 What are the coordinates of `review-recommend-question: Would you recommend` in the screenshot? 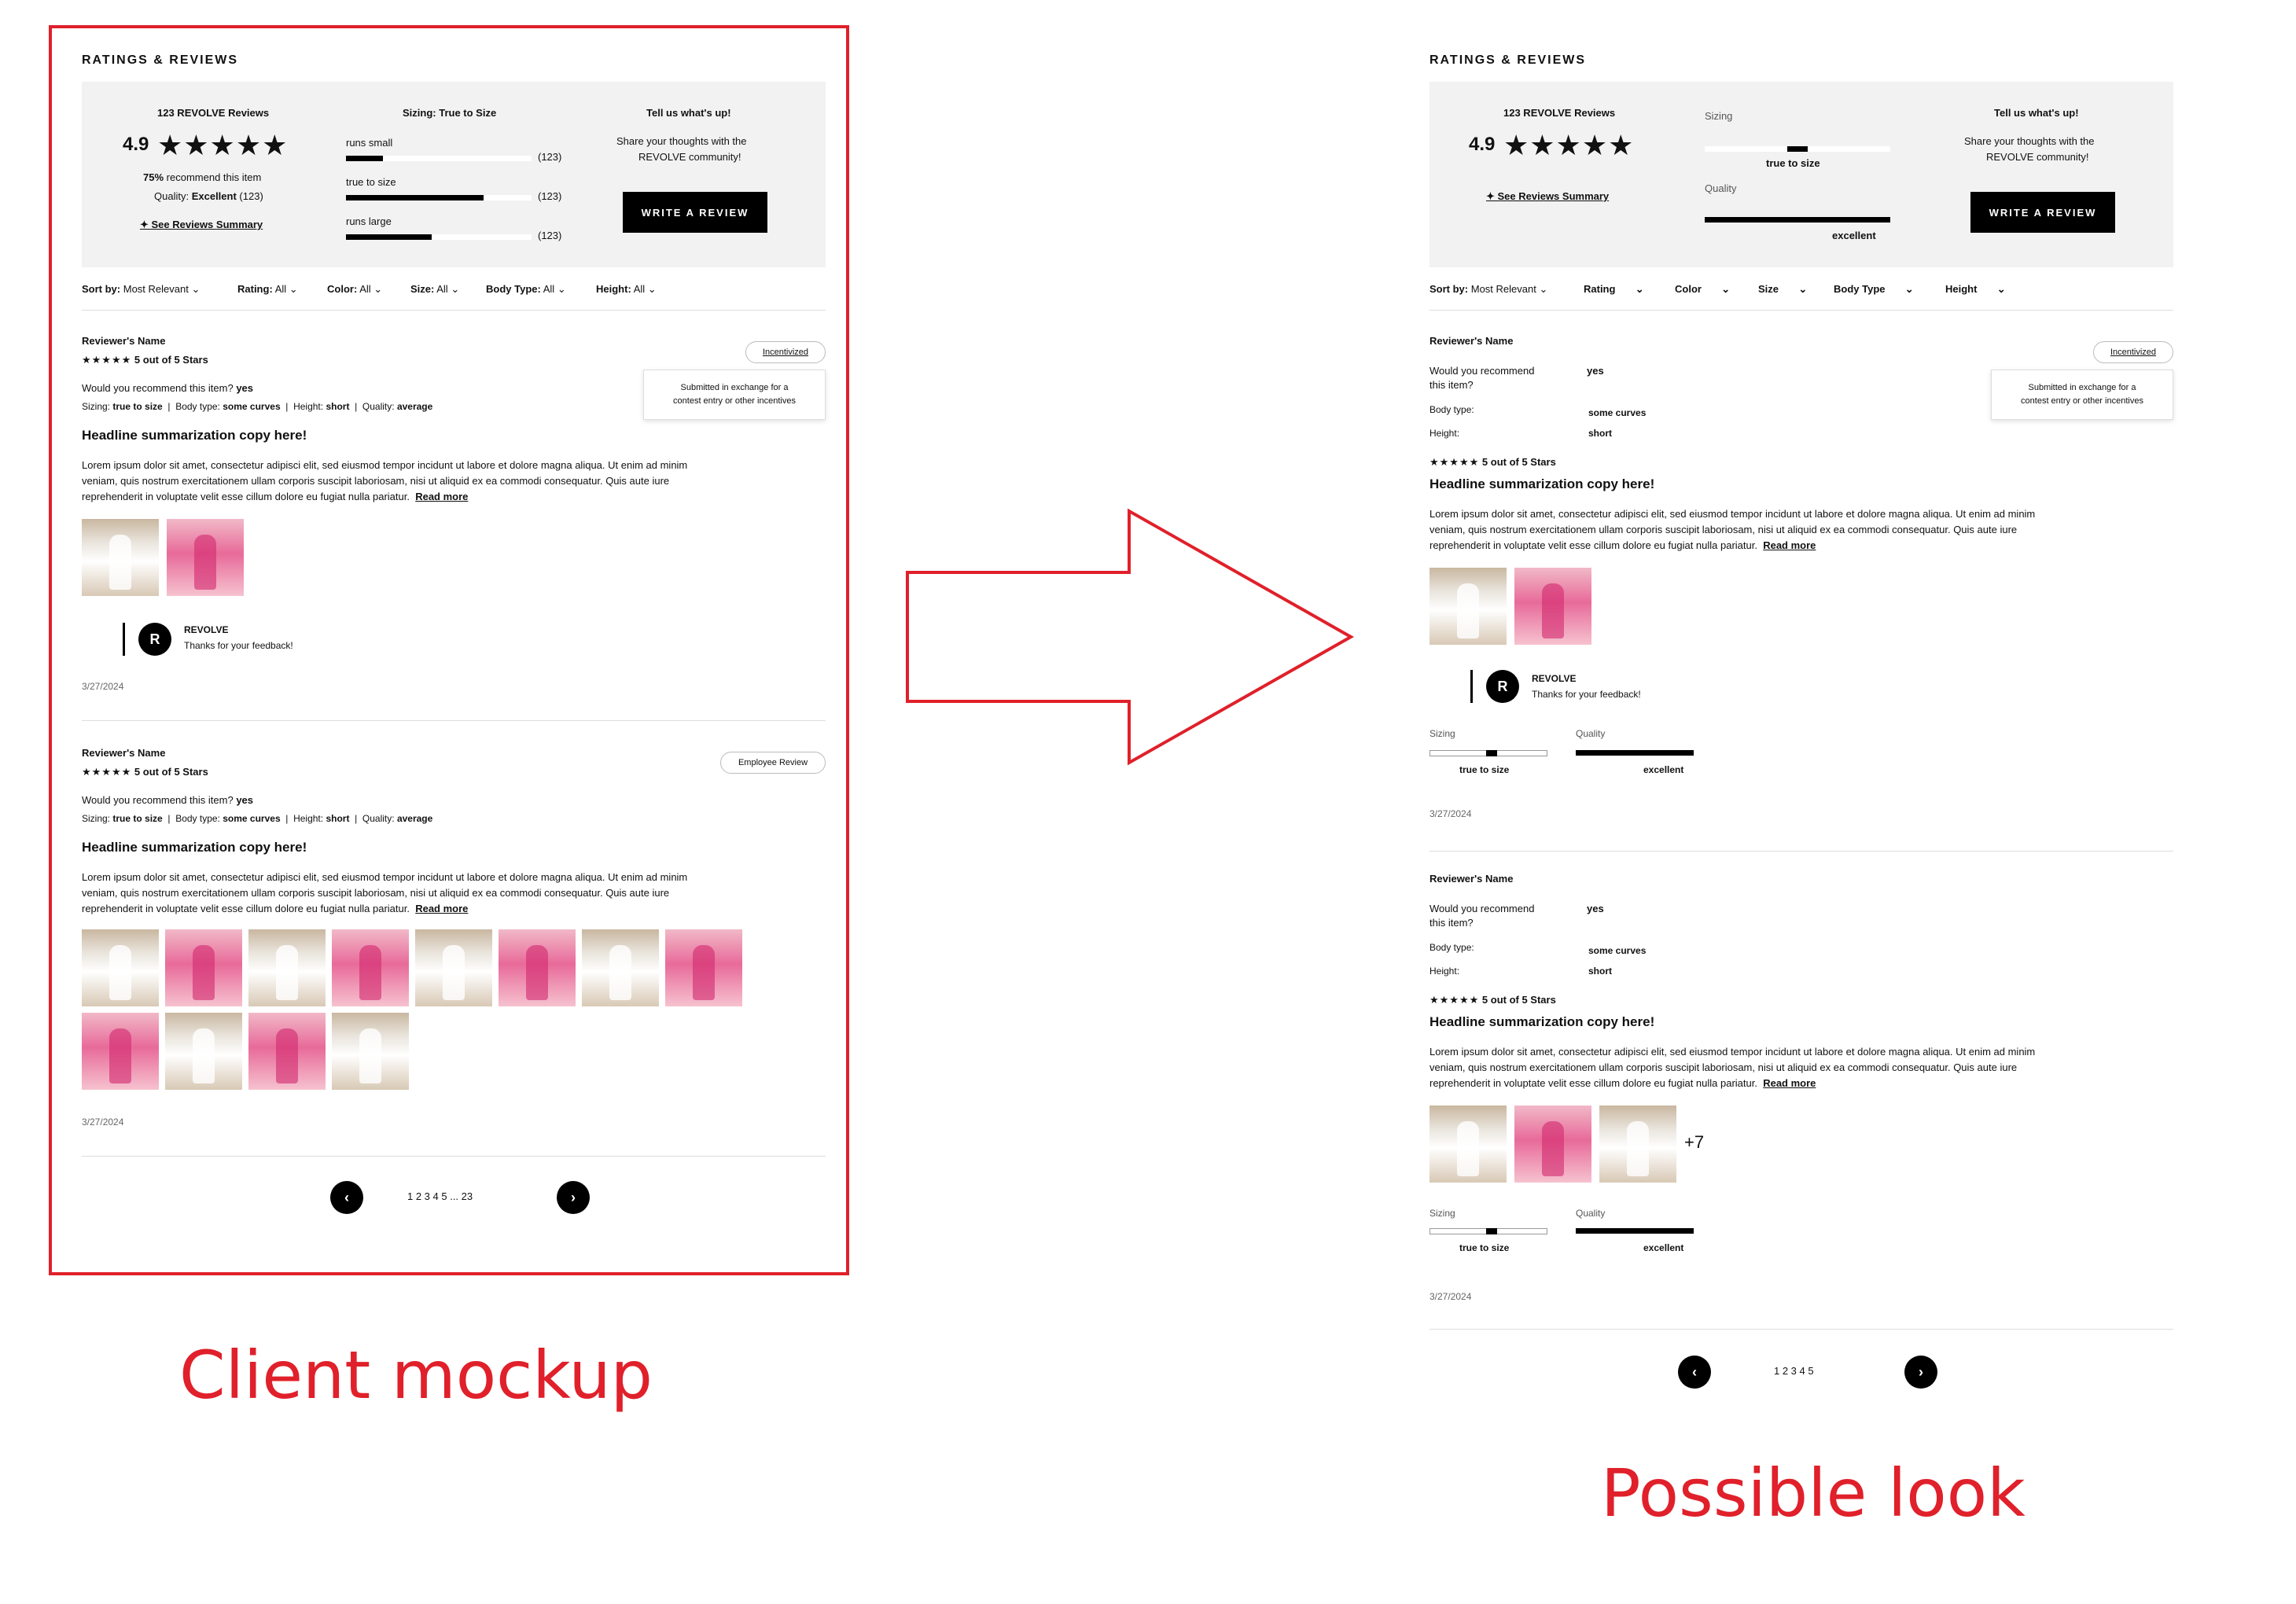 It's located at (1482, 908).